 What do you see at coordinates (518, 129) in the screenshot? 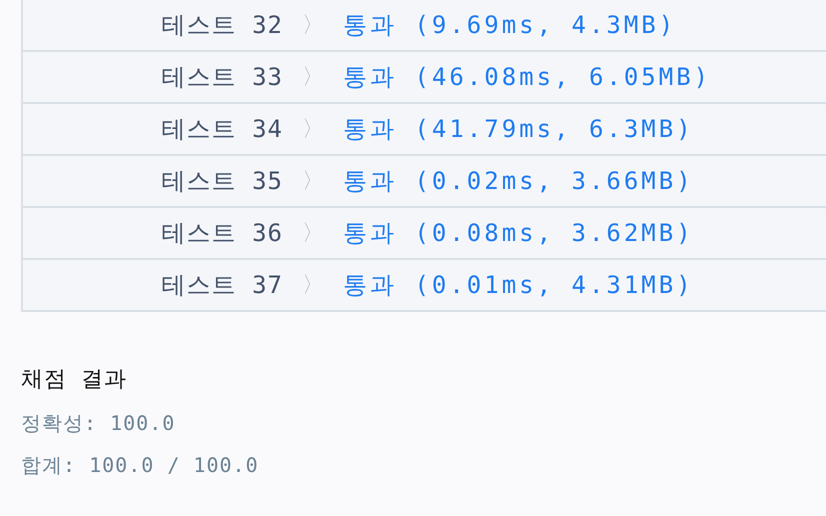
I see `test-result: 통과 (41.79ms, 6.3MB)` at bounding box center [518, 129].